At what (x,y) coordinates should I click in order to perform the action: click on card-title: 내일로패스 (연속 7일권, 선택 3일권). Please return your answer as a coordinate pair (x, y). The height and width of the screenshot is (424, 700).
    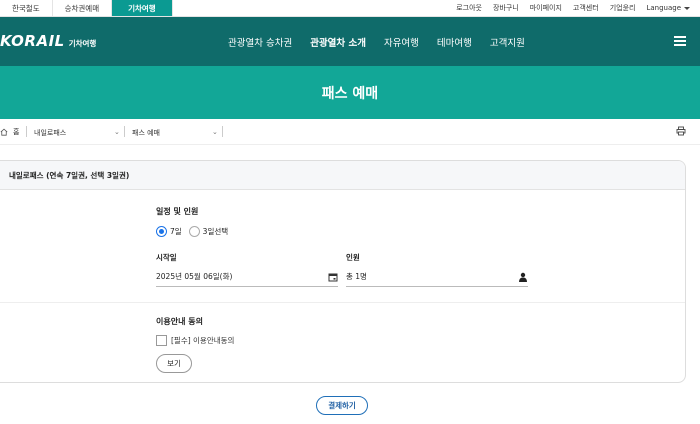
    Looking at the image, I should click on (342, 175).